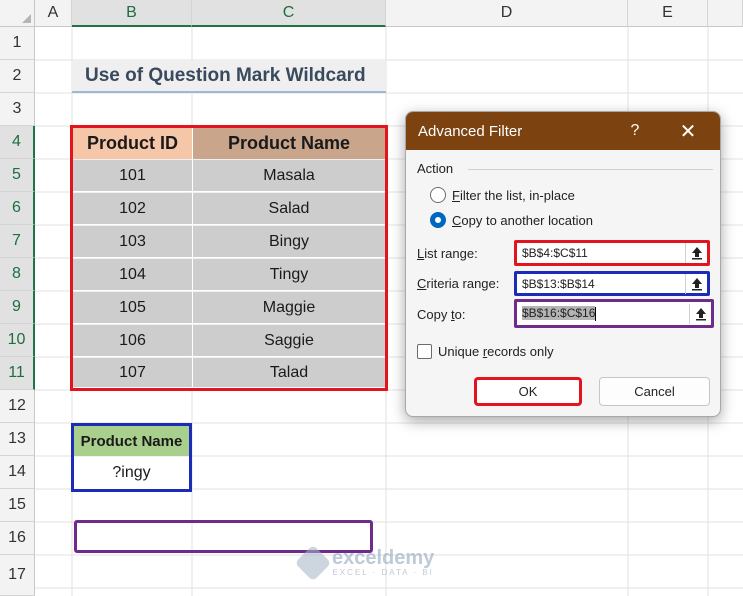  What do you see at coordinates (635, 131) in the screenshot?
I see `help-icon: ?` at bounding box center [635, 131].